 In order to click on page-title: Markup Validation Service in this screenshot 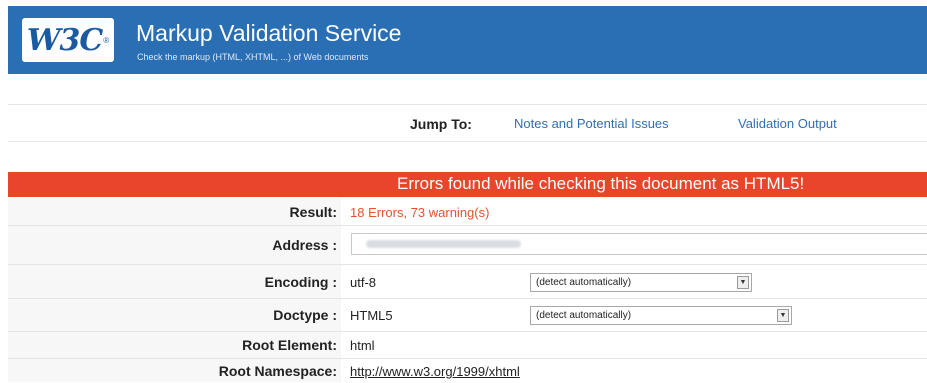, I will do `click(269, 33)`.